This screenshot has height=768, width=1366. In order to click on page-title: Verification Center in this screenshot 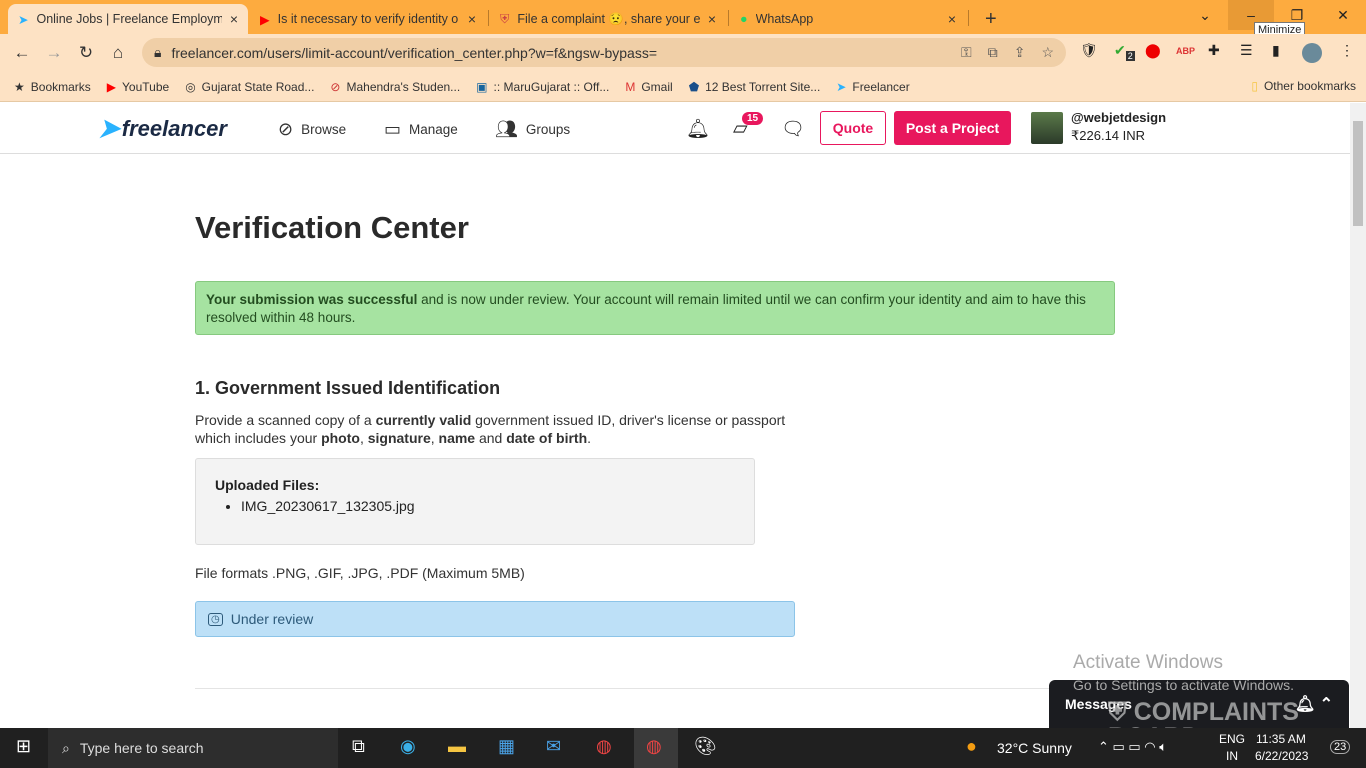, I will do `click(332, 227)`.